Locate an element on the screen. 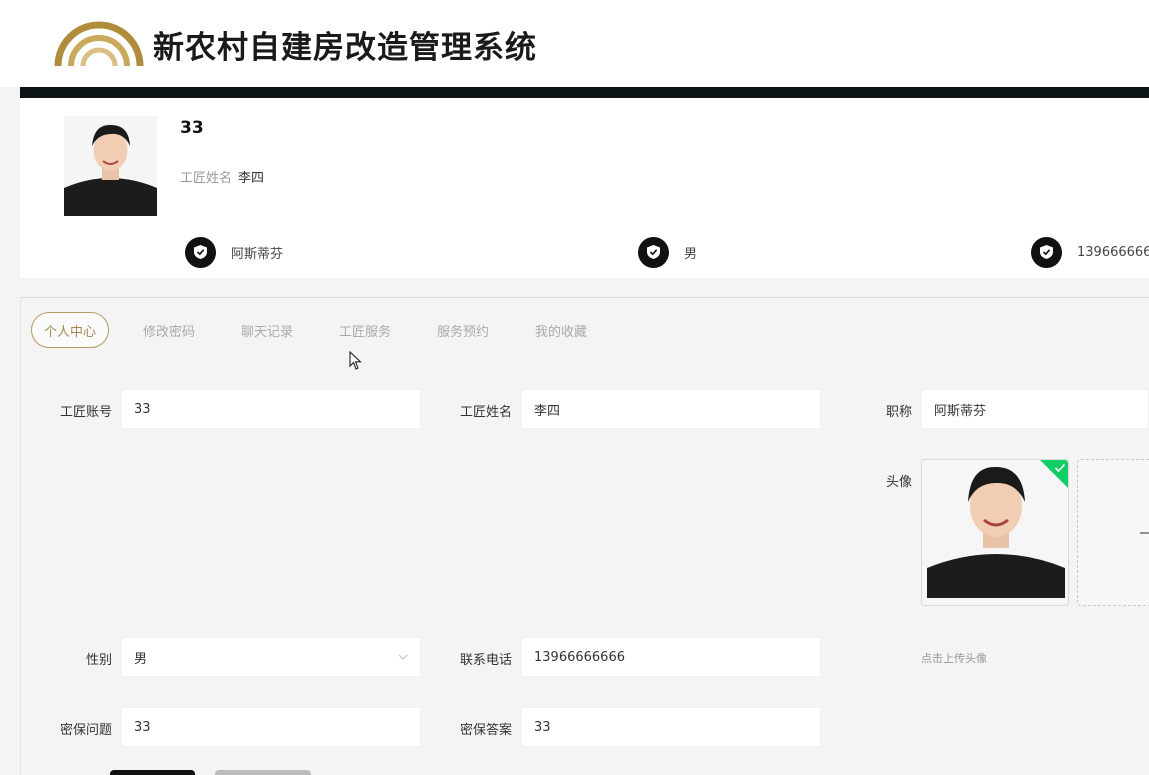  info-phone-text: 13966666666 is located at coordinates (1113, 252).